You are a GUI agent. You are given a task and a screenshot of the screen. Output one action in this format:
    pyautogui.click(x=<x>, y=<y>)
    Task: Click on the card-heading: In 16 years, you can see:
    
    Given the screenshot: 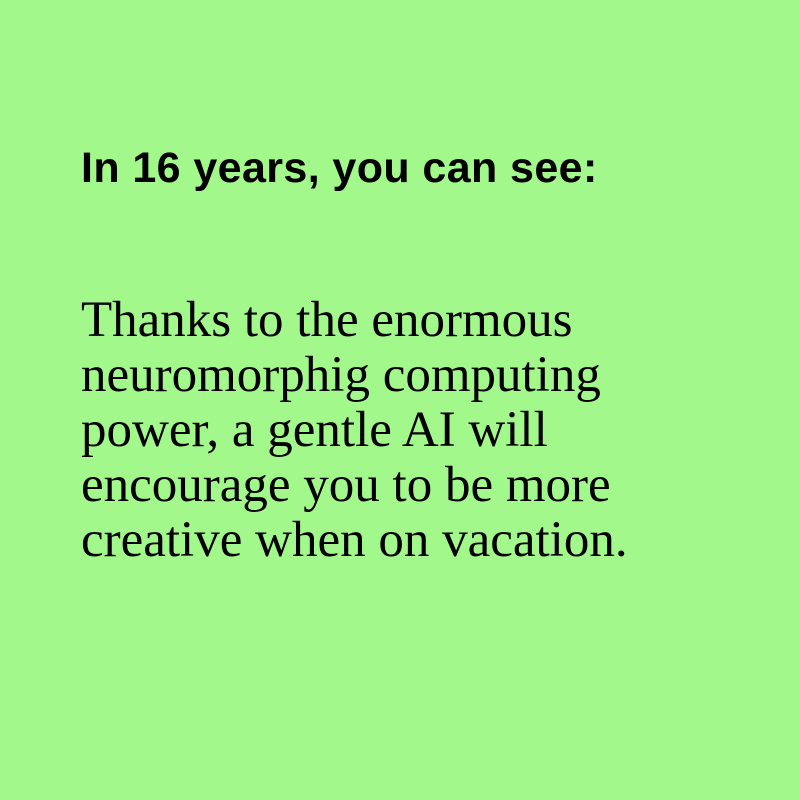 What is the action you would take?
    pyautogui.click(x=339, y=168)
    